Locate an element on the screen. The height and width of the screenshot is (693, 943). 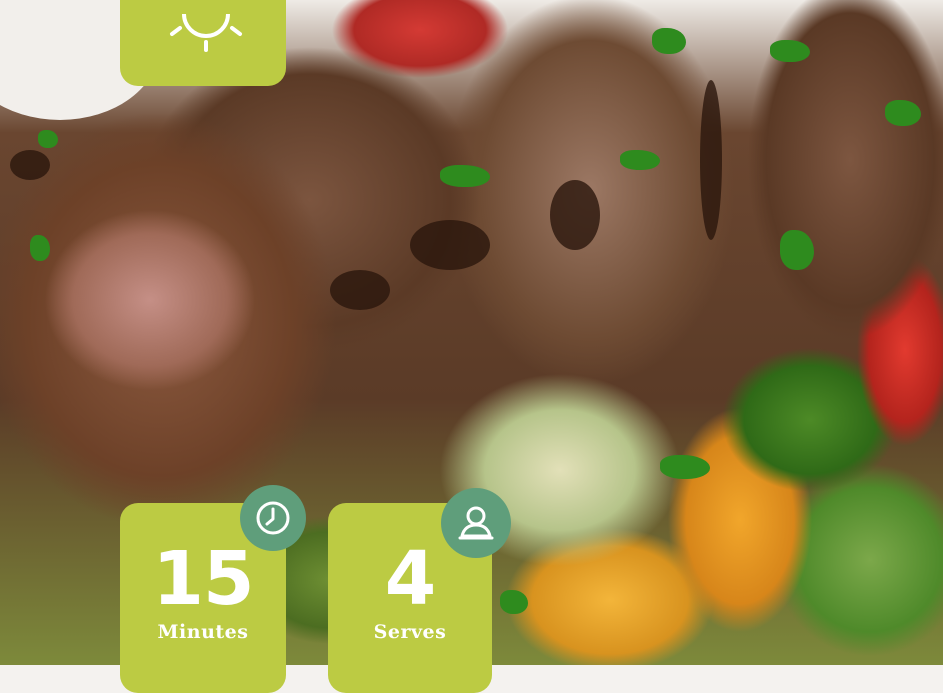
prep-time-label: Minutes is located at coordinates (203, 632).